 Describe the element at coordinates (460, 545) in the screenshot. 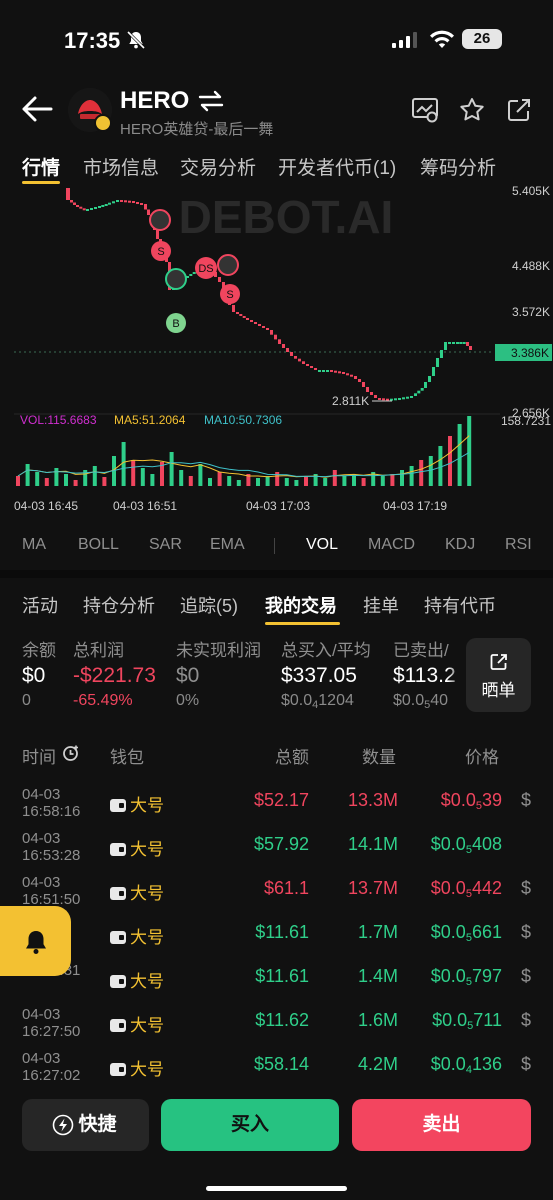

I see `indicator-kdj: KDJ` at that location.